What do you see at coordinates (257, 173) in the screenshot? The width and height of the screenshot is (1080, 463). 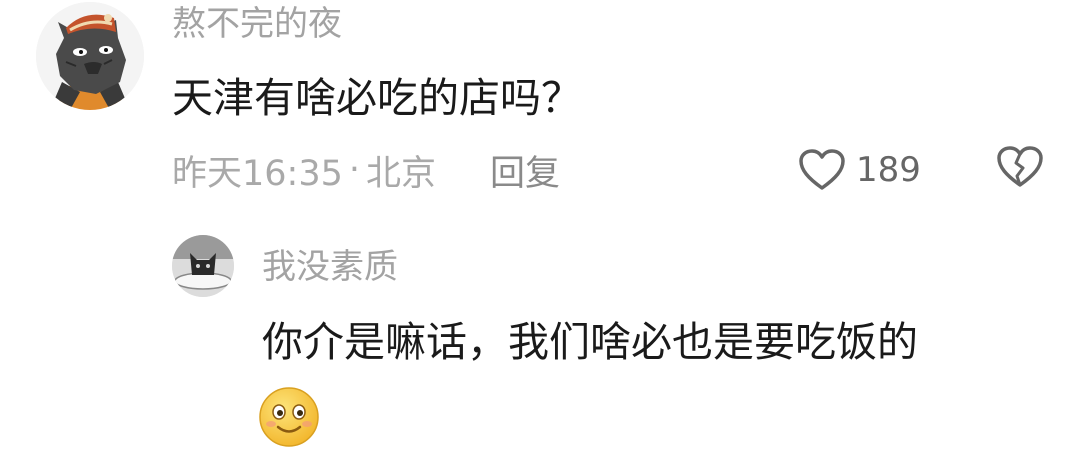 I see `comment-timestamp: 昨天16:35` at bounding box center [257, 173].